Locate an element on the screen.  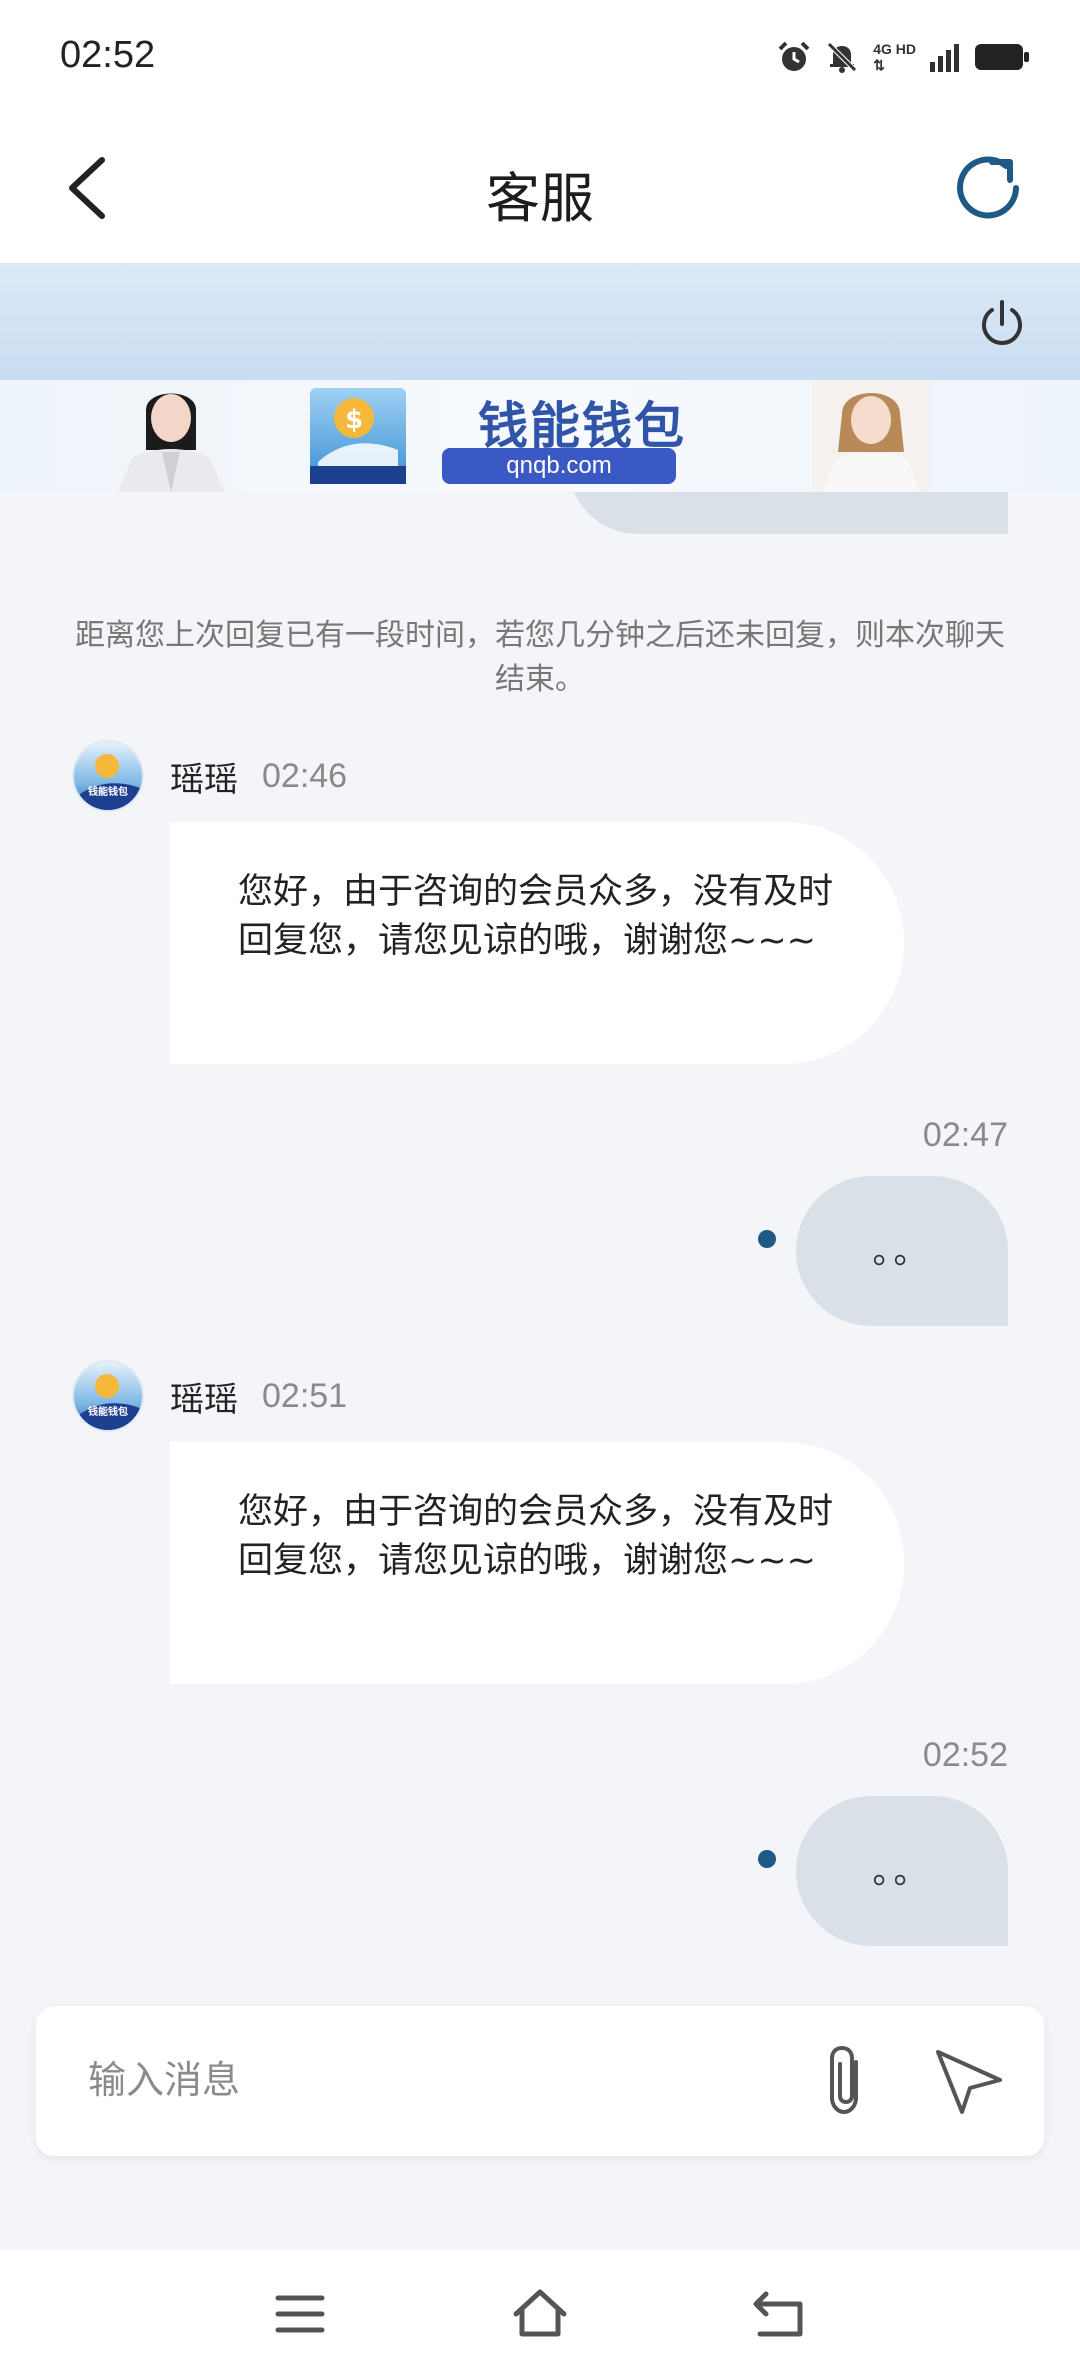
message-header: 钱能钱包 瑶瑶 02:51 is located at coordinates (209, 1396).